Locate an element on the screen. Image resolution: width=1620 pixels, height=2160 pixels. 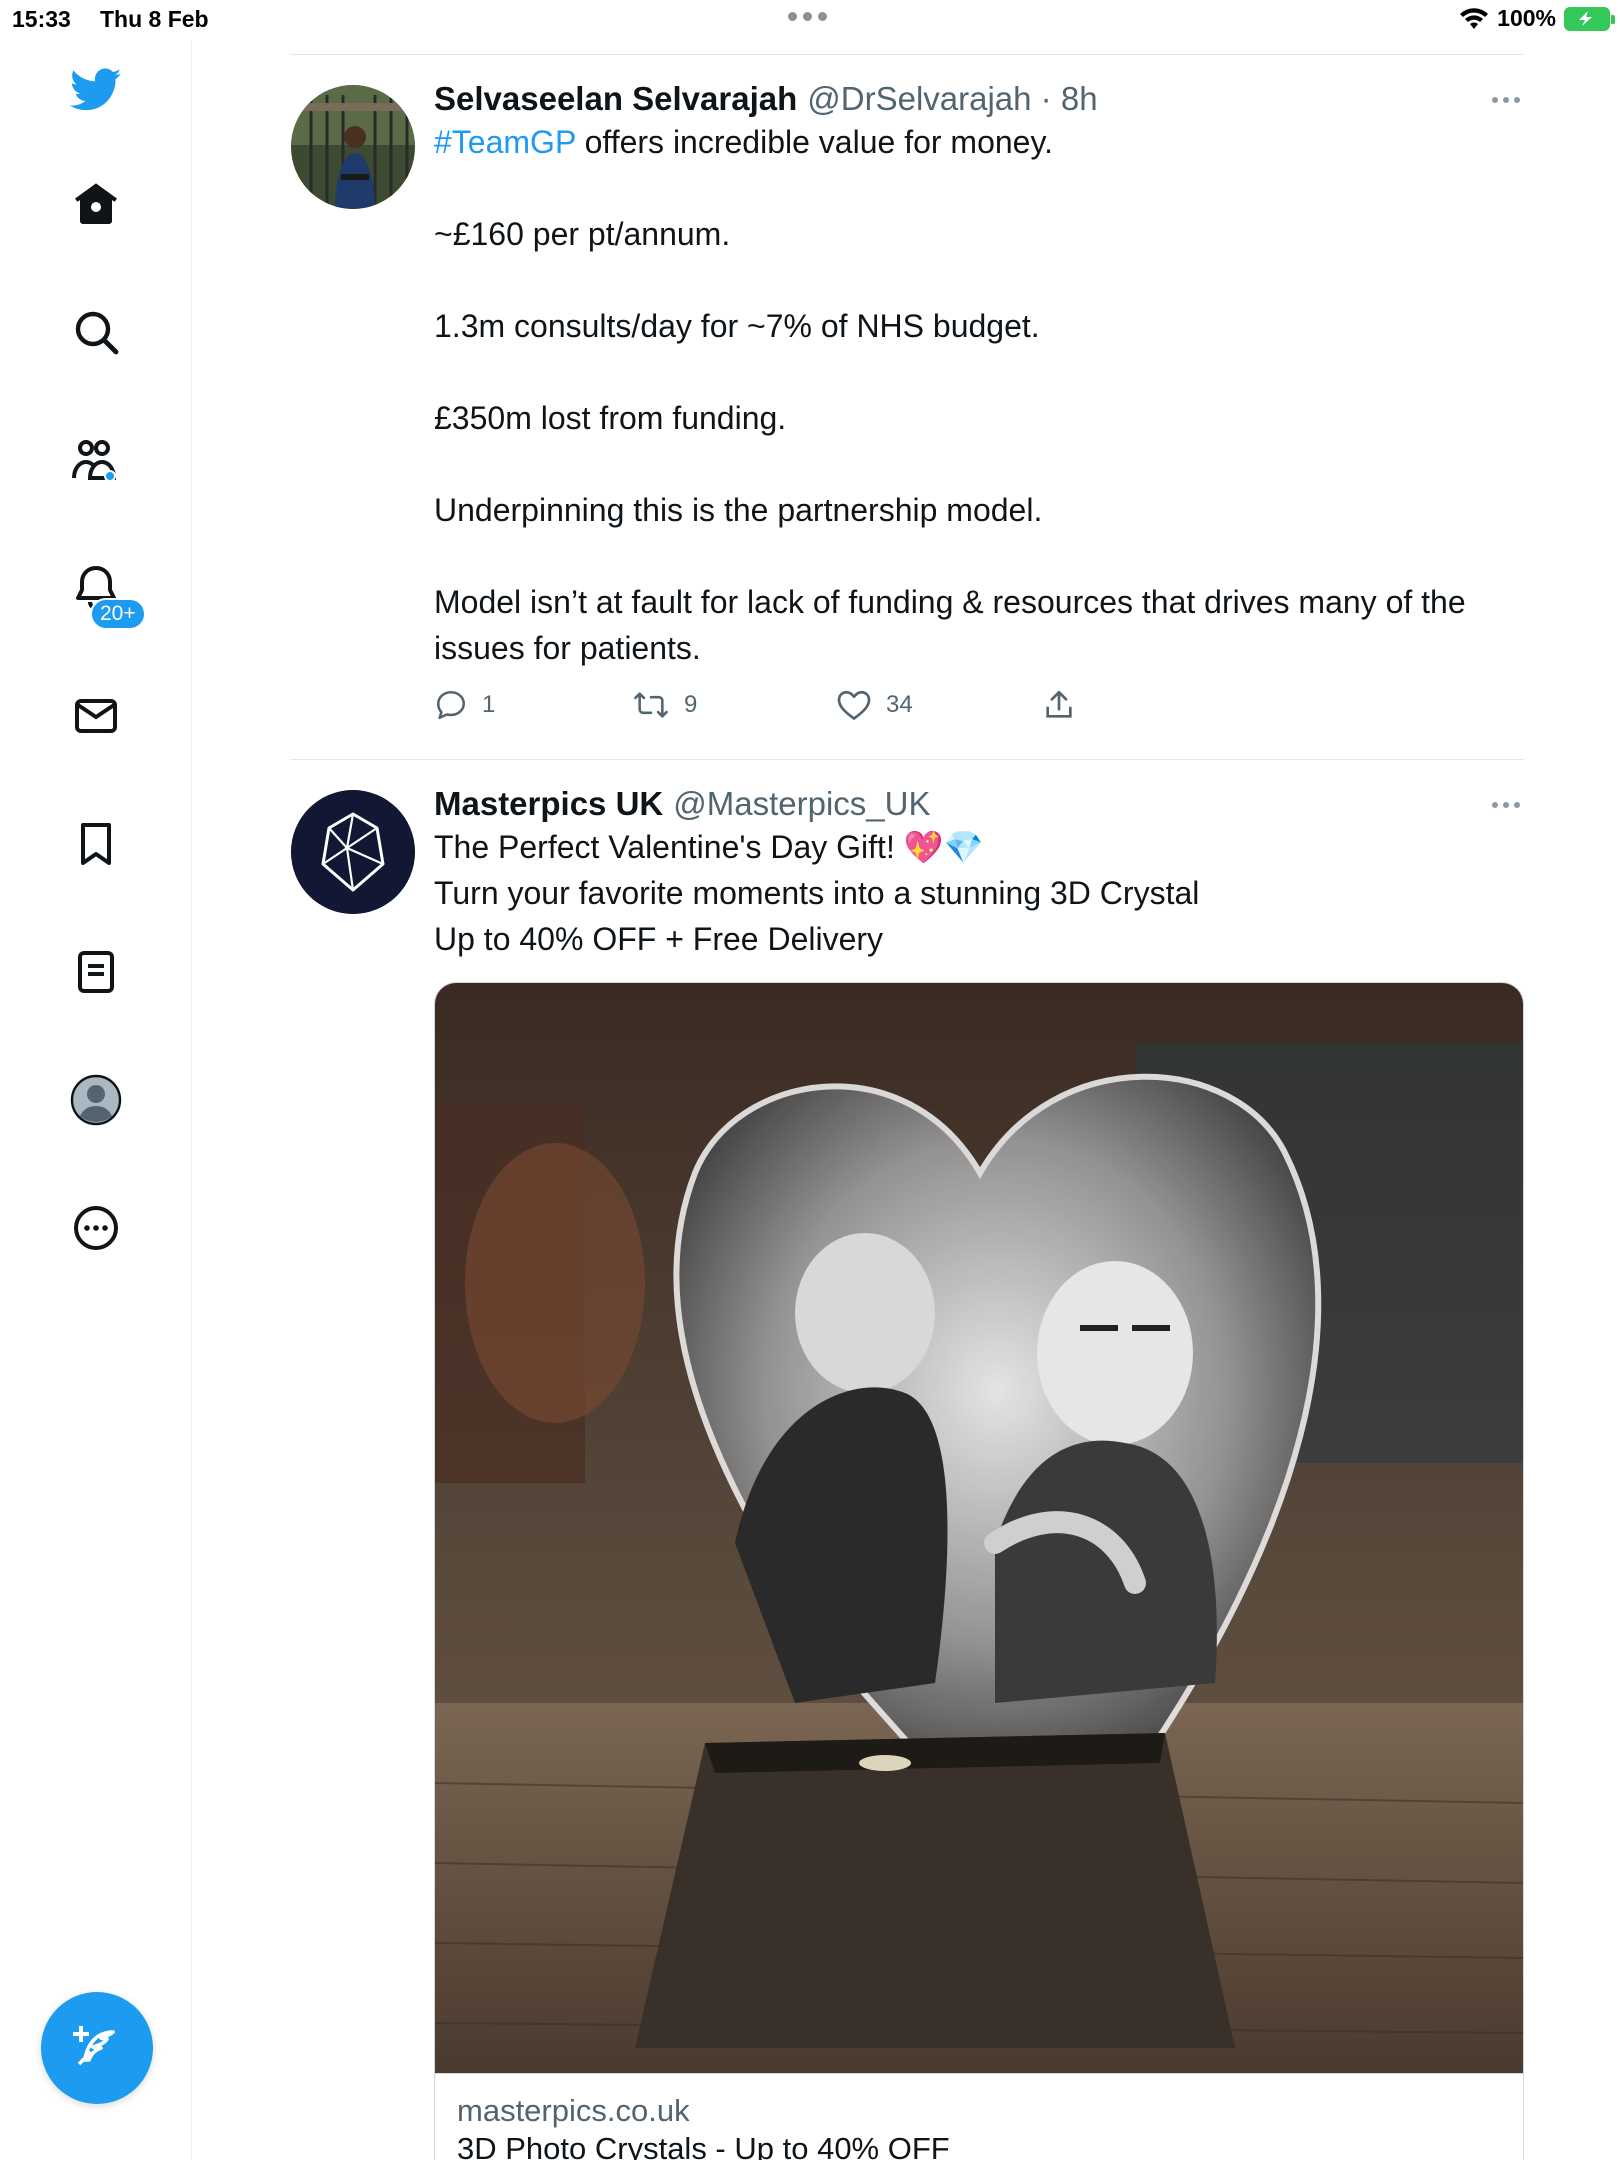
home-icon is located at coordinates (96, 203).